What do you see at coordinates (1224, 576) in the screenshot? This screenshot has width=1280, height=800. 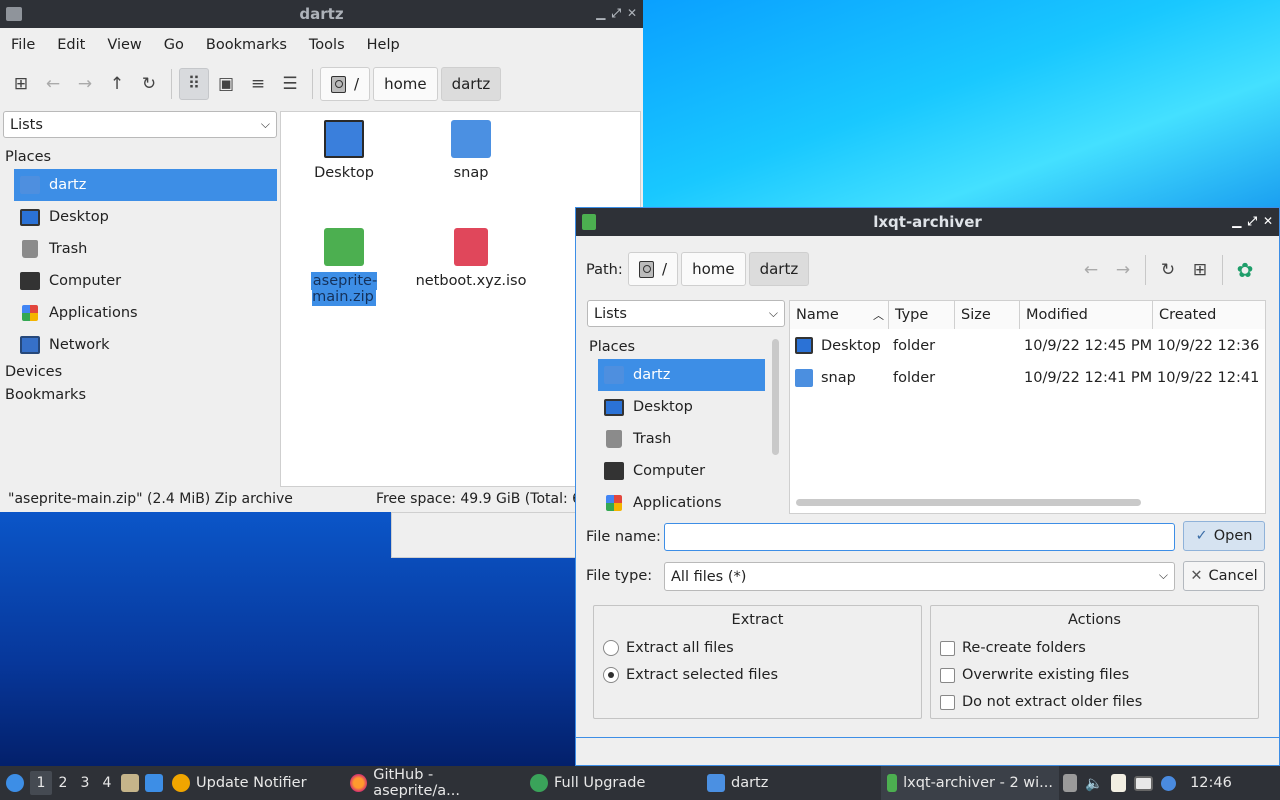 I see `cancel-button: ✕ Cancel` at bounding box center [1224, 576].